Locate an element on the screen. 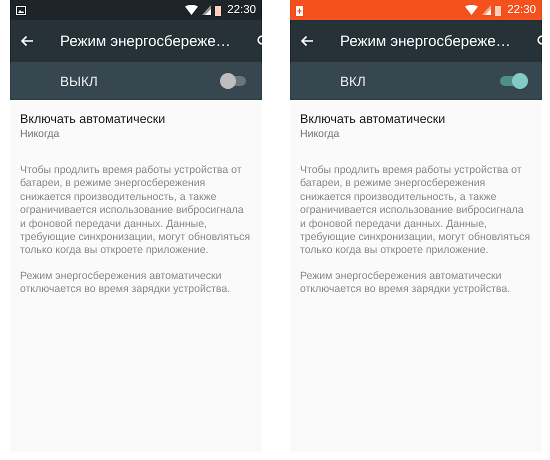 The height and width of the screenshot is (460, 550). switch-label: ВЫКЛ is located at coordinates (79, 81).